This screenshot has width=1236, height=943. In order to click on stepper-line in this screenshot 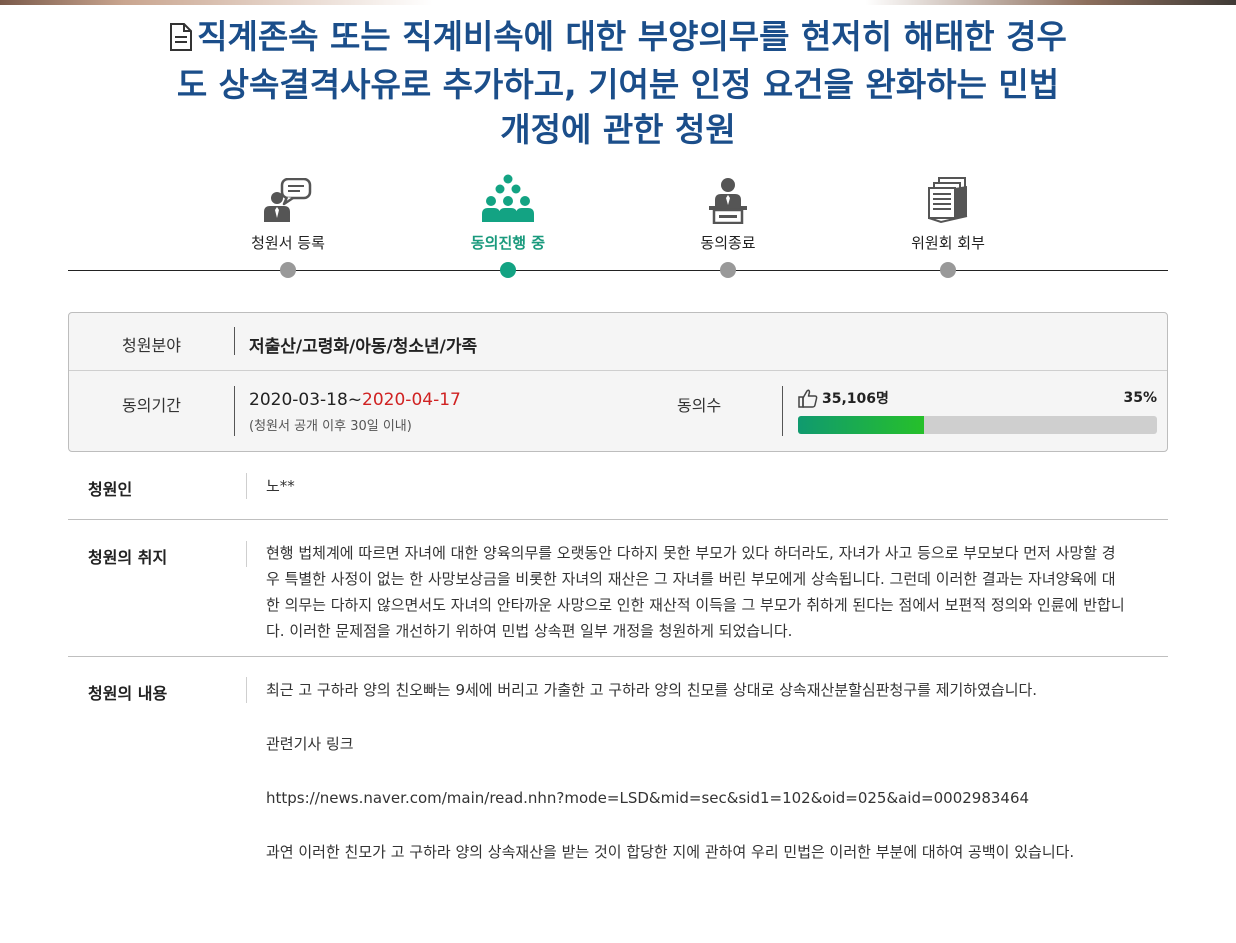, I will do `click(618, 270)`.